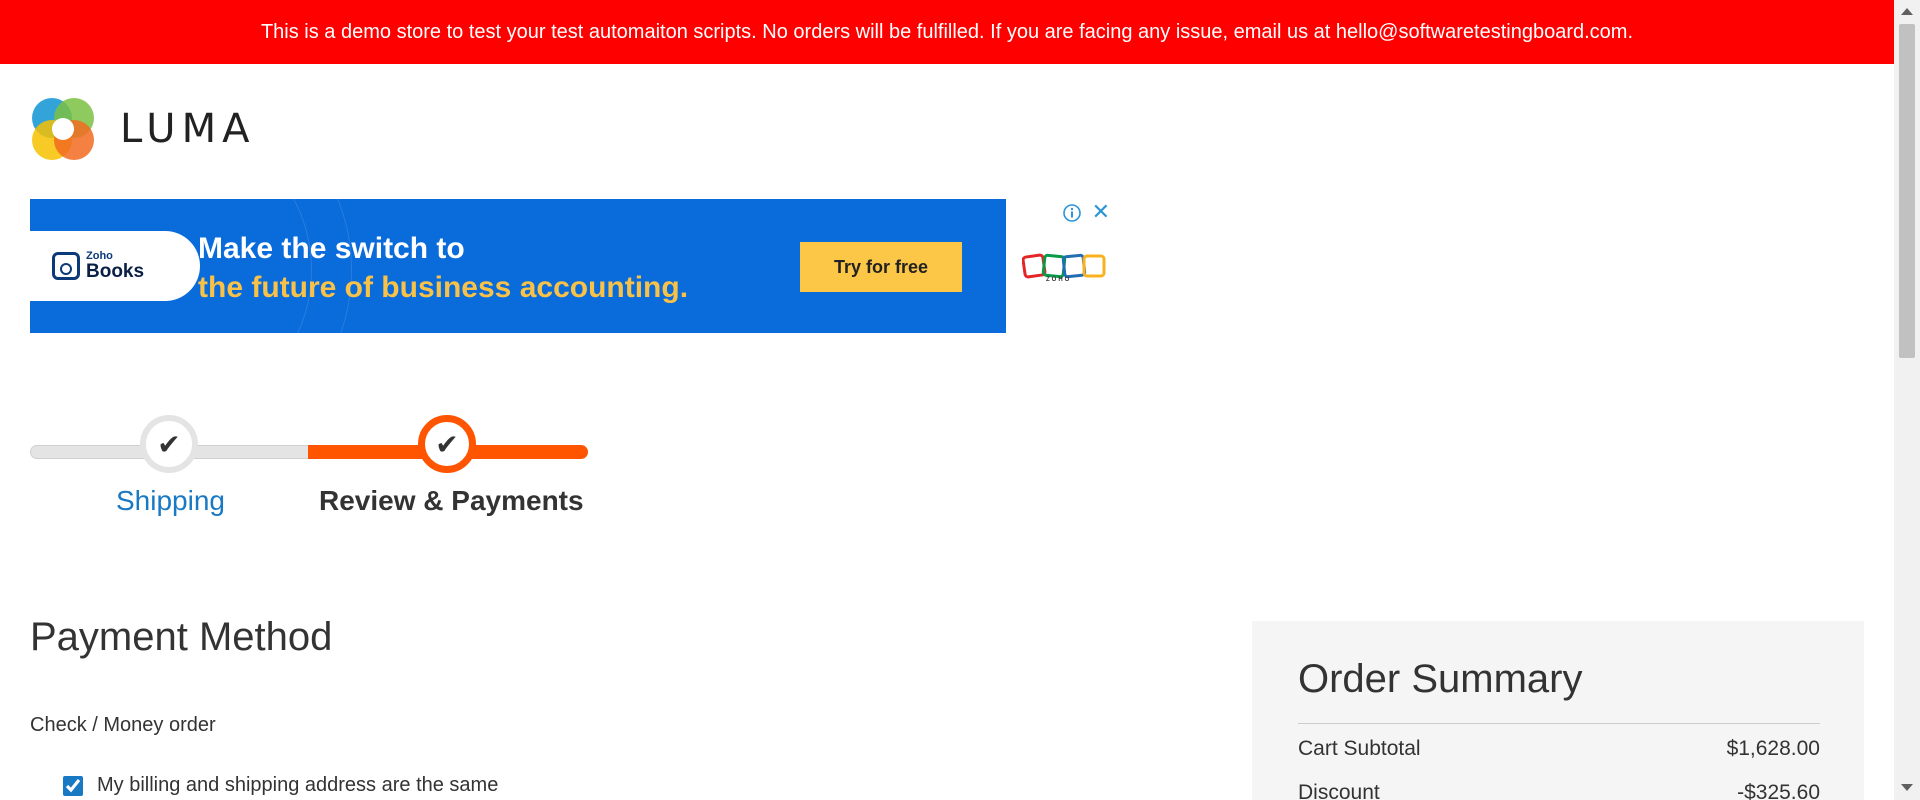 The width and height of the screenshot is (1920, 800). What do you see at coordinates (1101, 212) in the screenshot?
I see `ad-close-icon: ✕` at bounding box center [1101, 212].